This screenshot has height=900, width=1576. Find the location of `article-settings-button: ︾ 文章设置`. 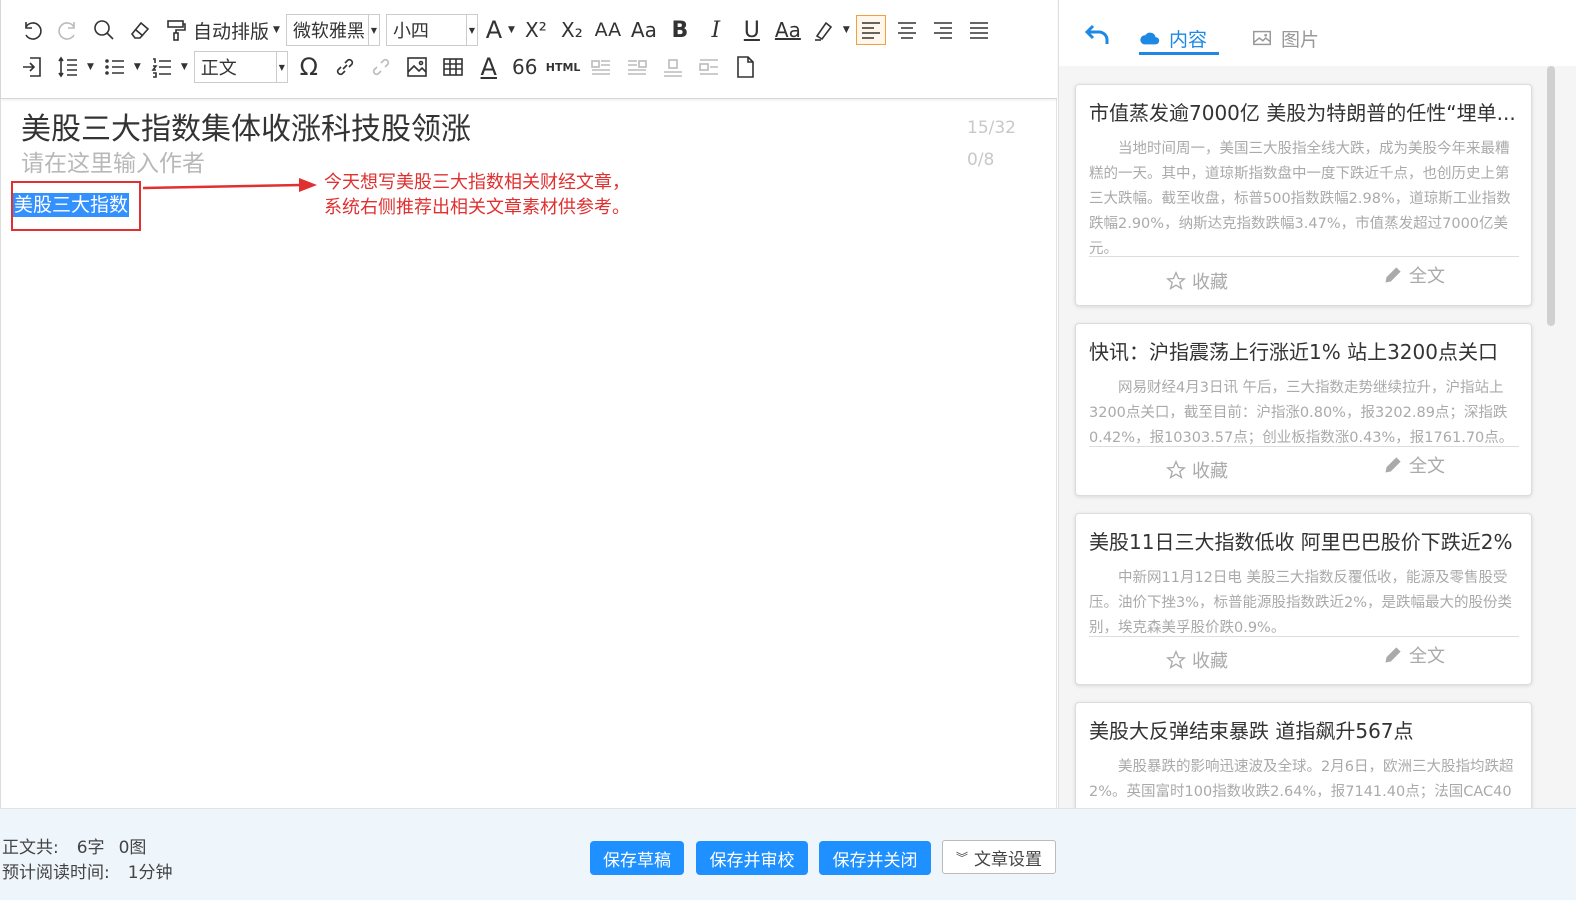

article-settings-button: ︾ 文章设置 is located at coordinates (999, 857).